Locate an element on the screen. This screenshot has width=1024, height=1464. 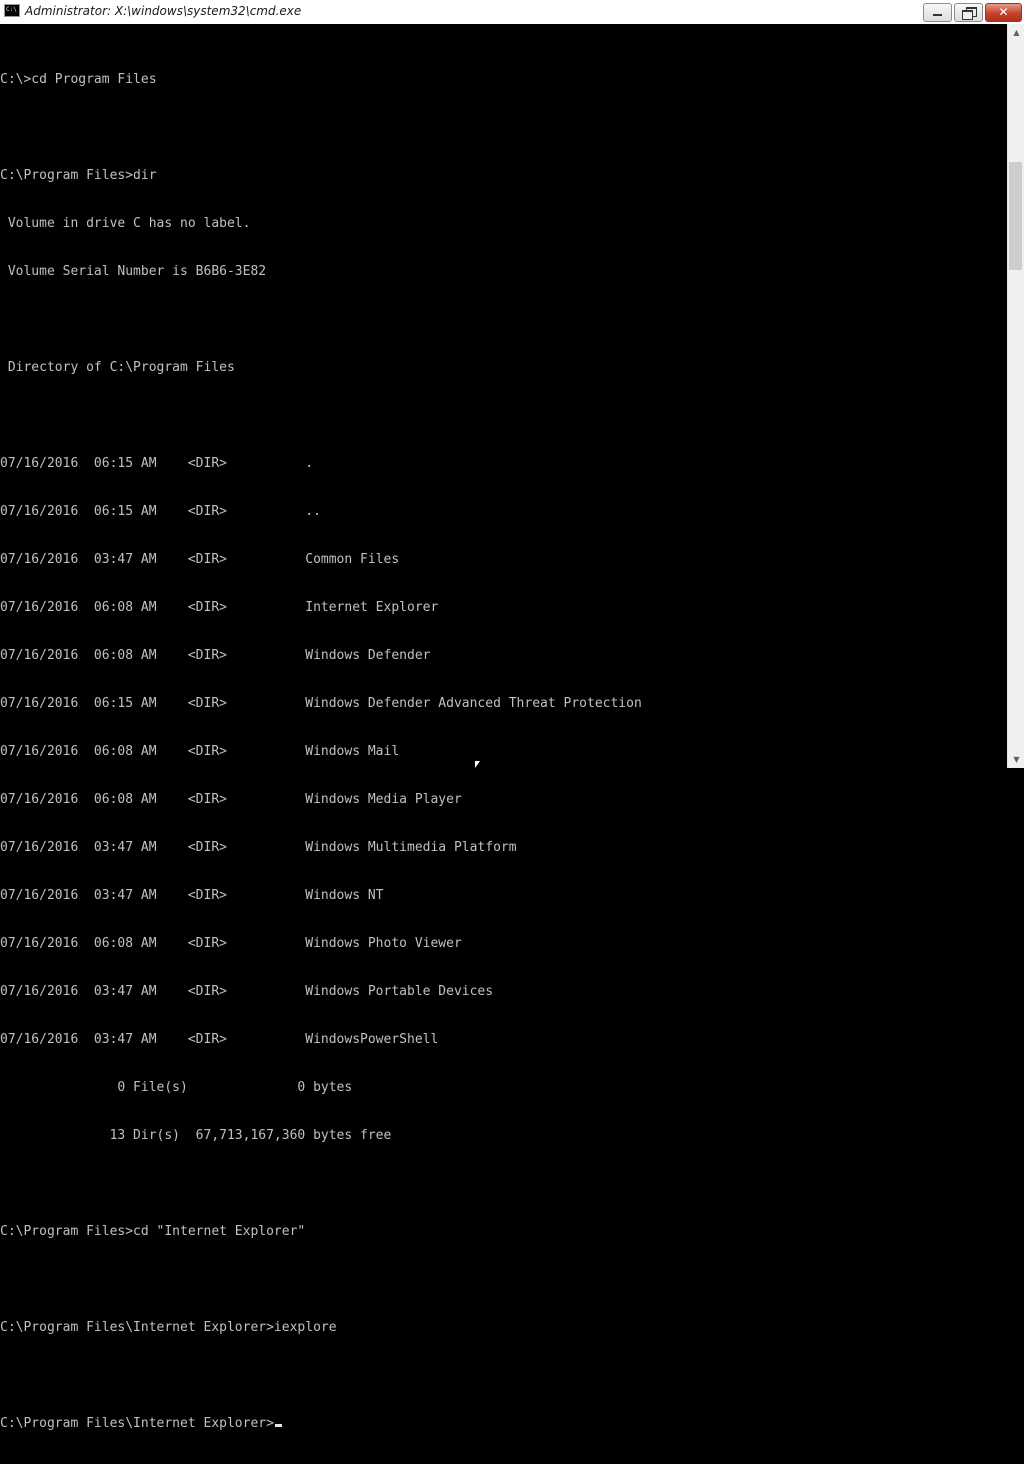
close-icon: ✕ is located at coordinates (1003, 12).